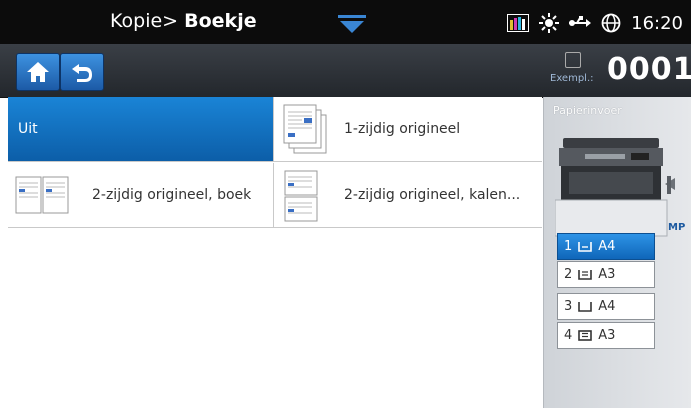 This screenshot has height=408, width=691. Describe the element at coordinates (649, 69) in the screenshot. I see `copies-count: 0001` at that location.